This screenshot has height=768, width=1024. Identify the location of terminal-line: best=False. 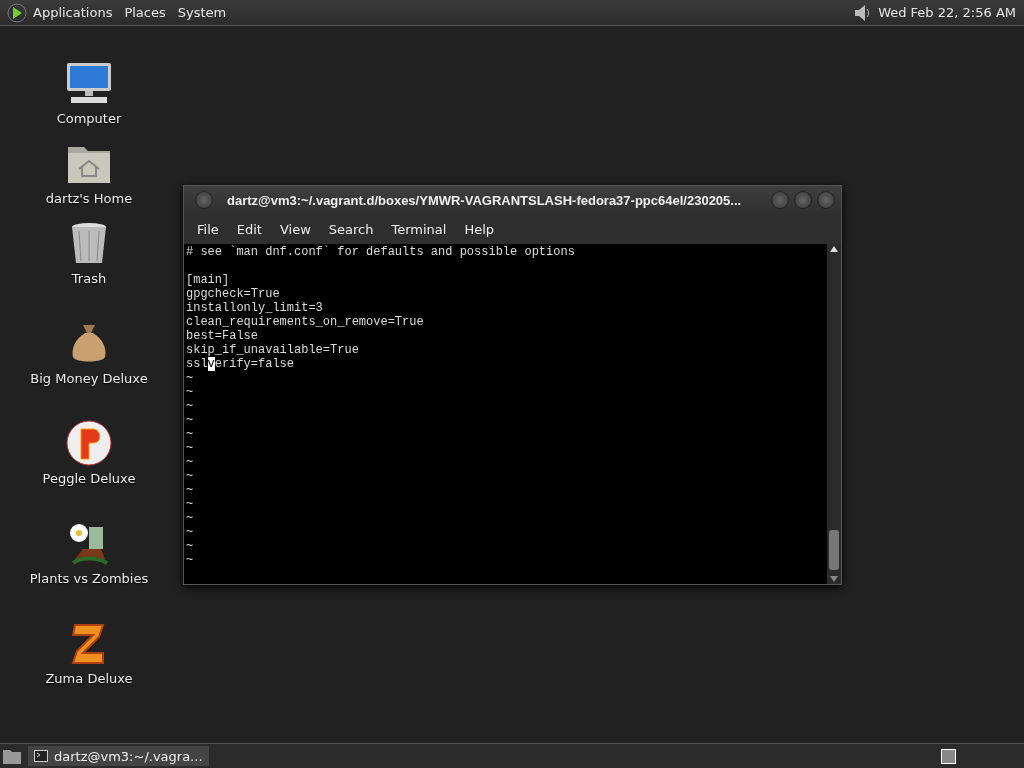
(222, 336).